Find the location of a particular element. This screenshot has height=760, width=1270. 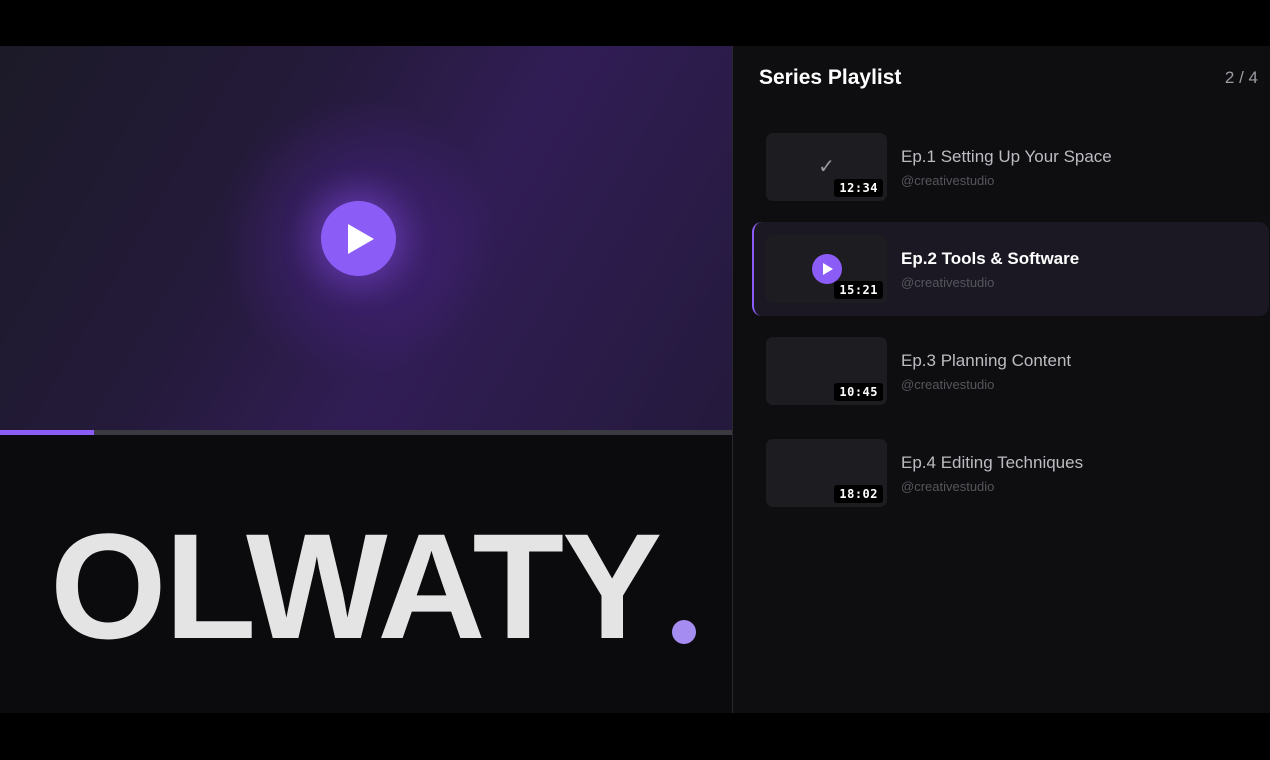

play-button is located at coordinates (358, 238).